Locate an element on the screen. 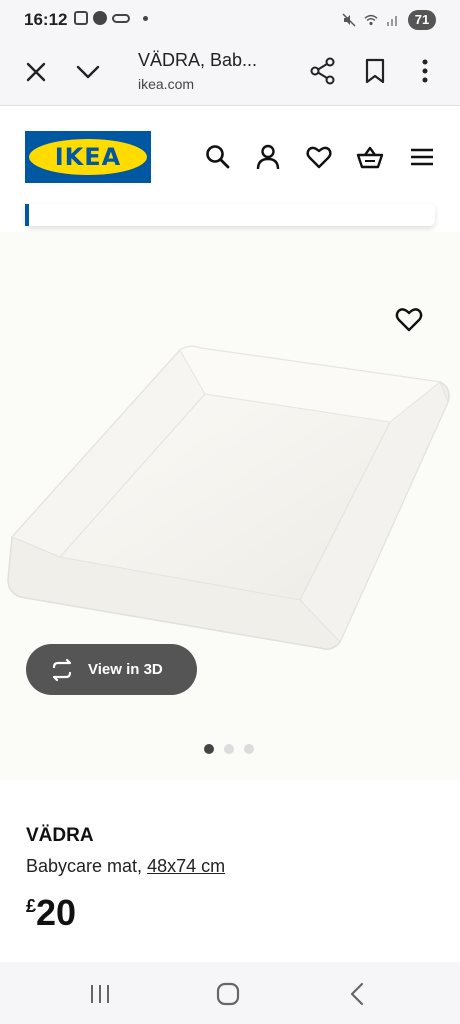  logo-text: IKEA is located at coordinates (88, 157).